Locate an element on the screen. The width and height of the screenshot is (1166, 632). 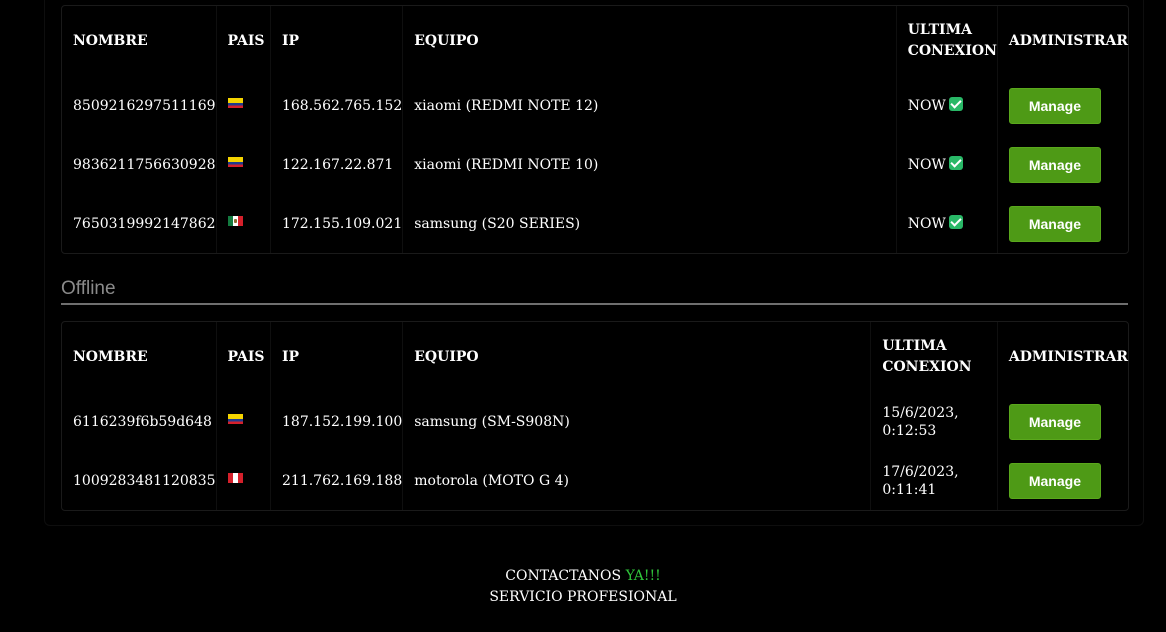
peru-flag-icon is located at coordinates (235, 477).